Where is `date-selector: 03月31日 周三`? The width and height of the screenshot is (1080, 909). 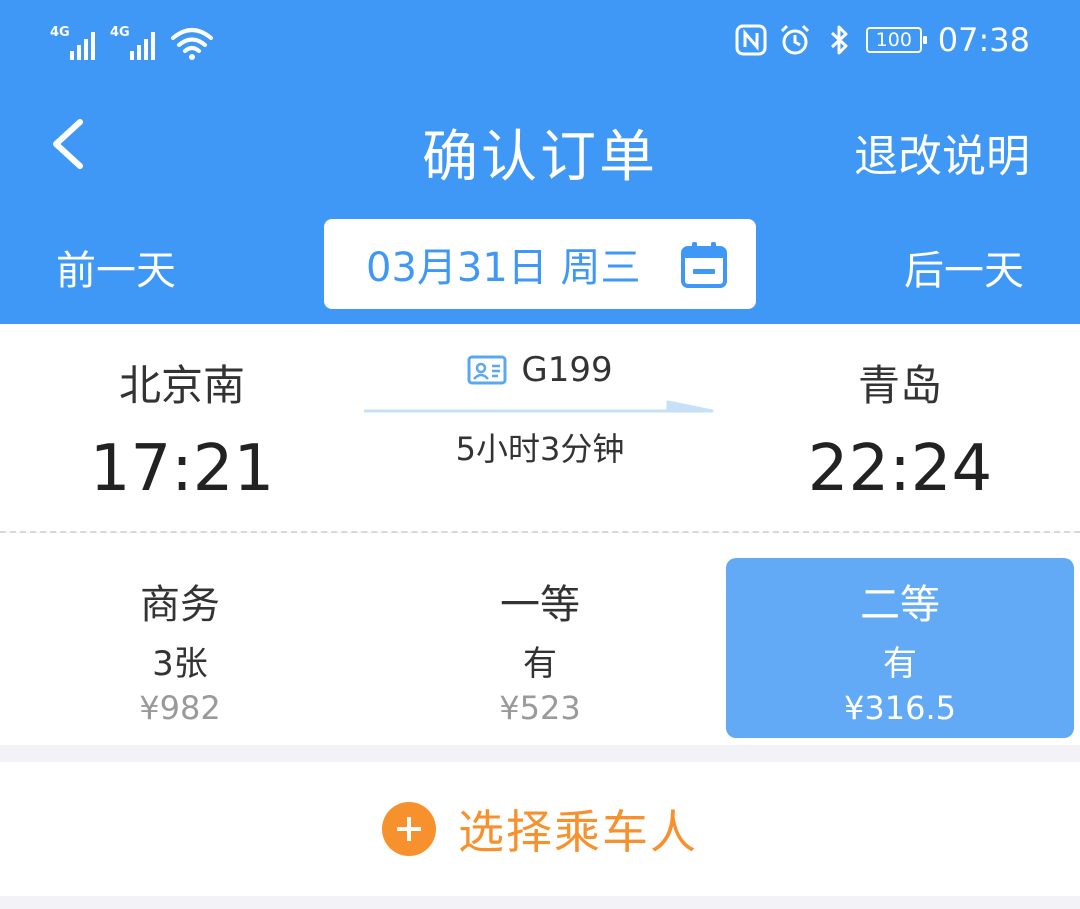 date-selector: 03月31日 周三 is located at coordinates (540, 264).